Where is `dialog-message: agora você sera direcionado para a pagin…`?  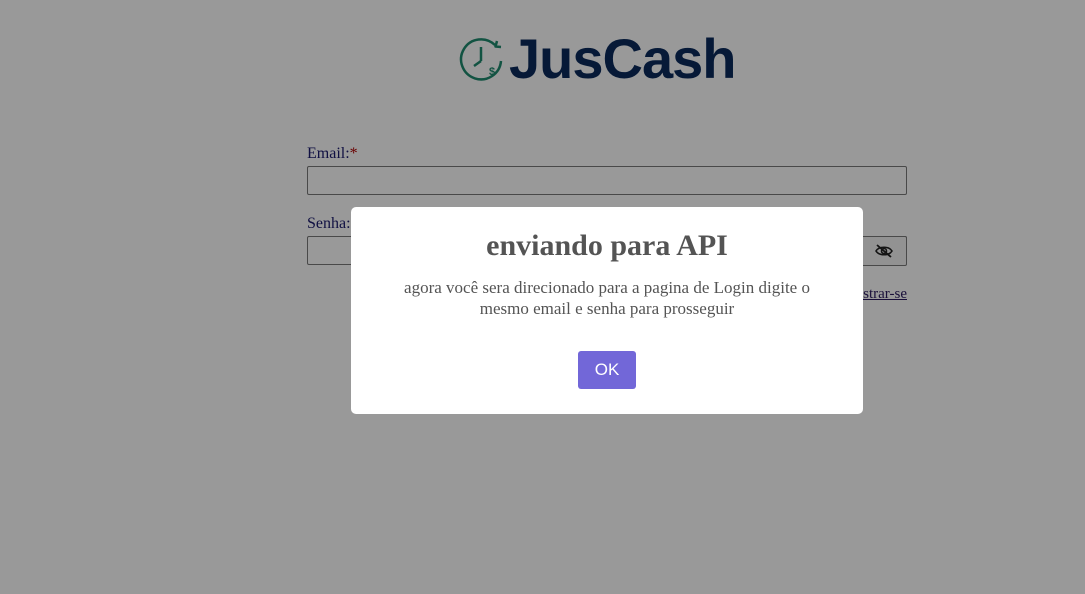 dialog-message: agora você sera direcionado para a pagin… is located at coordinates (607, 298).